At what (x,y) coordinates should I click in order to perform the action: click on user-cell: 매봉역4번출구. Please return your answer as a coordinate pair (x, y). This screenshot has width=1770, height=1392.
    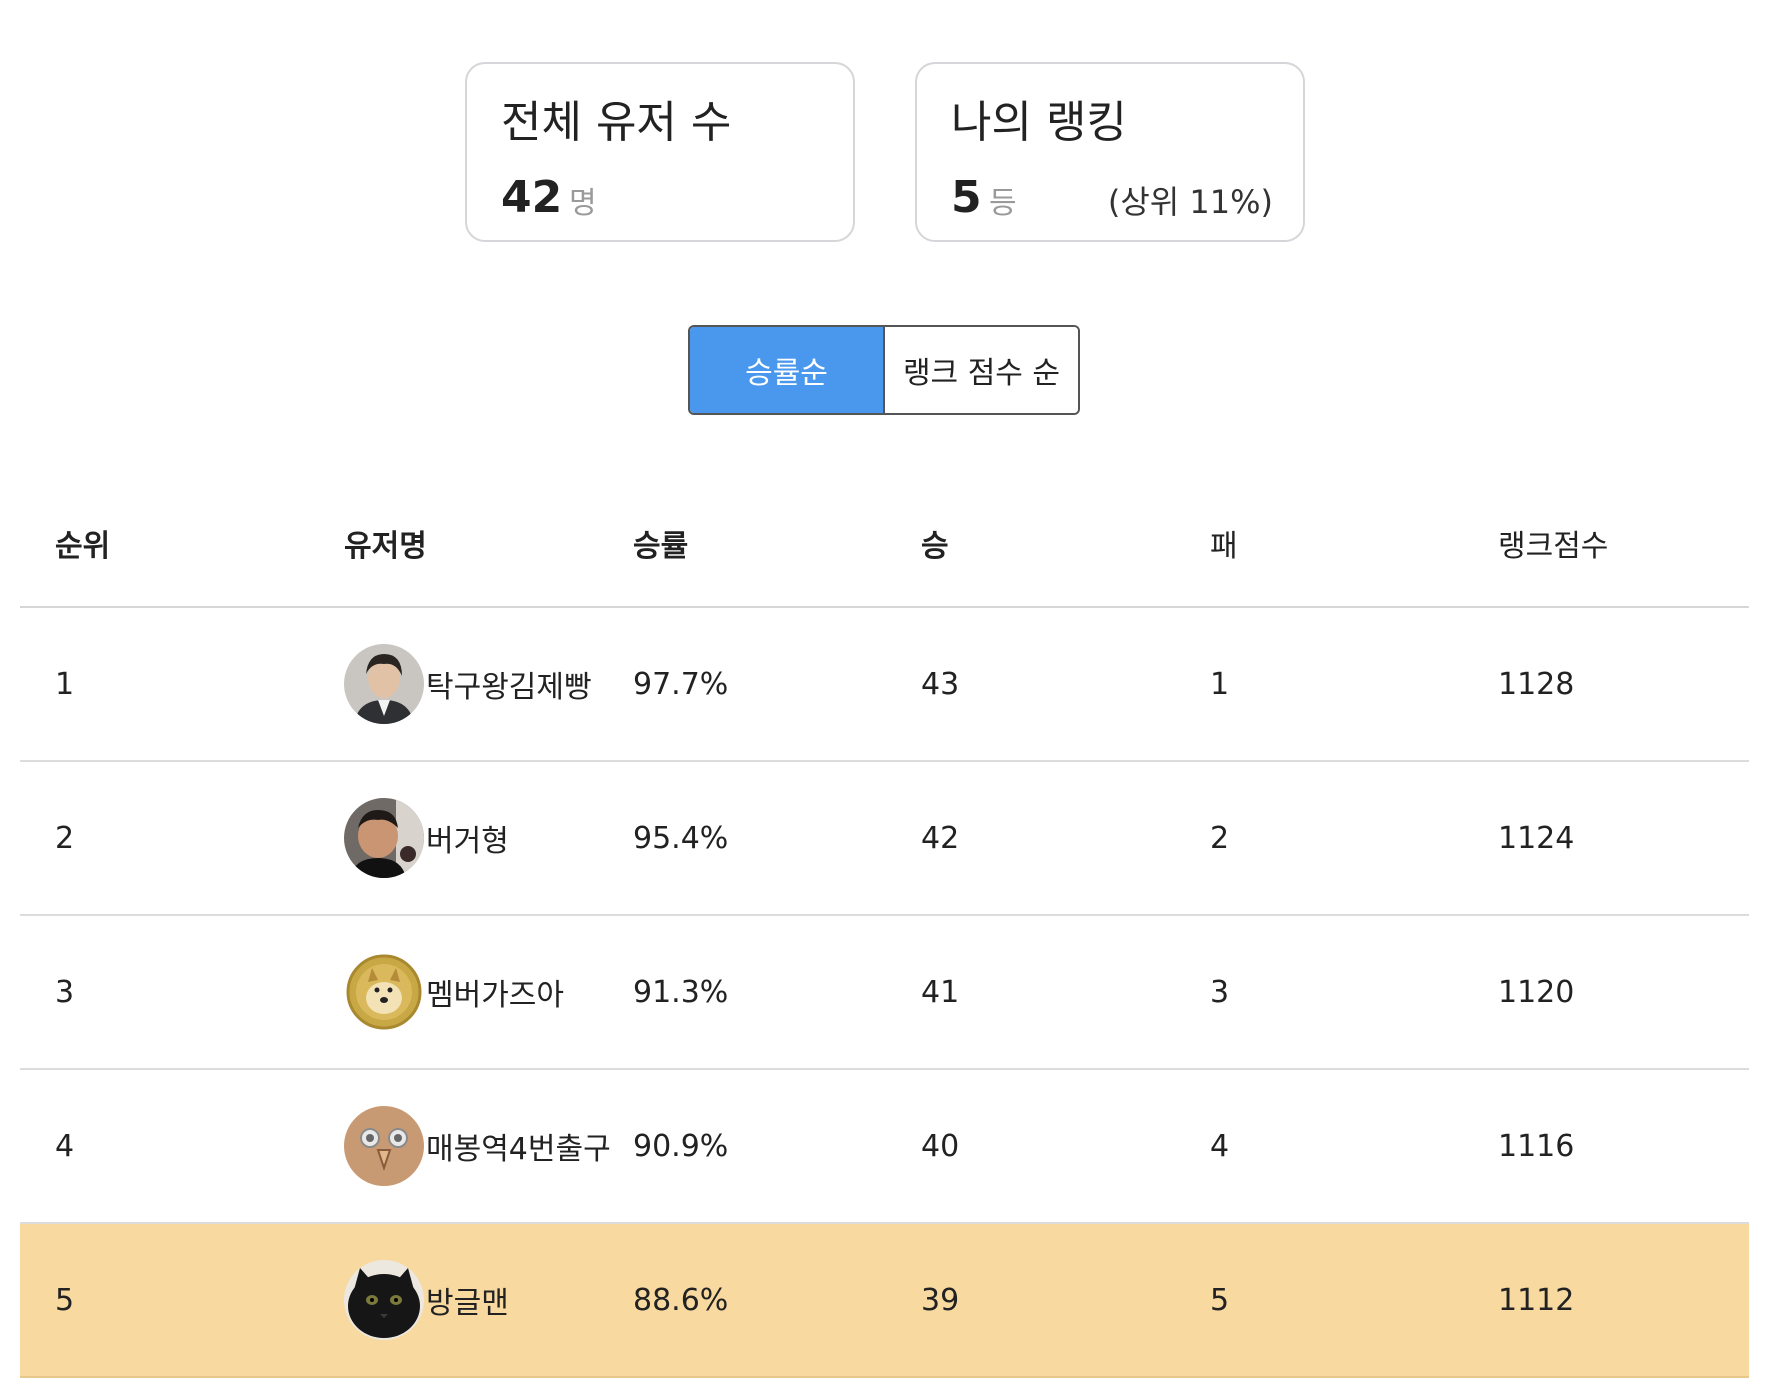
    Looking at the image, I should click on (477, 1146).